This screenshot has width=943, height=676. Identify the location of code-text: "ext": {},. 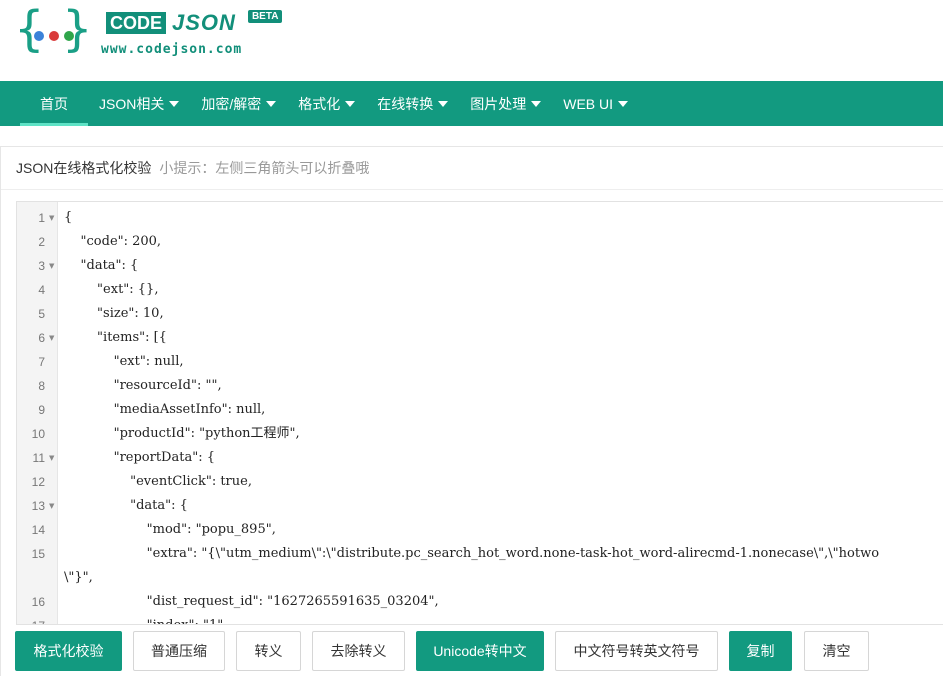
(111, 289).